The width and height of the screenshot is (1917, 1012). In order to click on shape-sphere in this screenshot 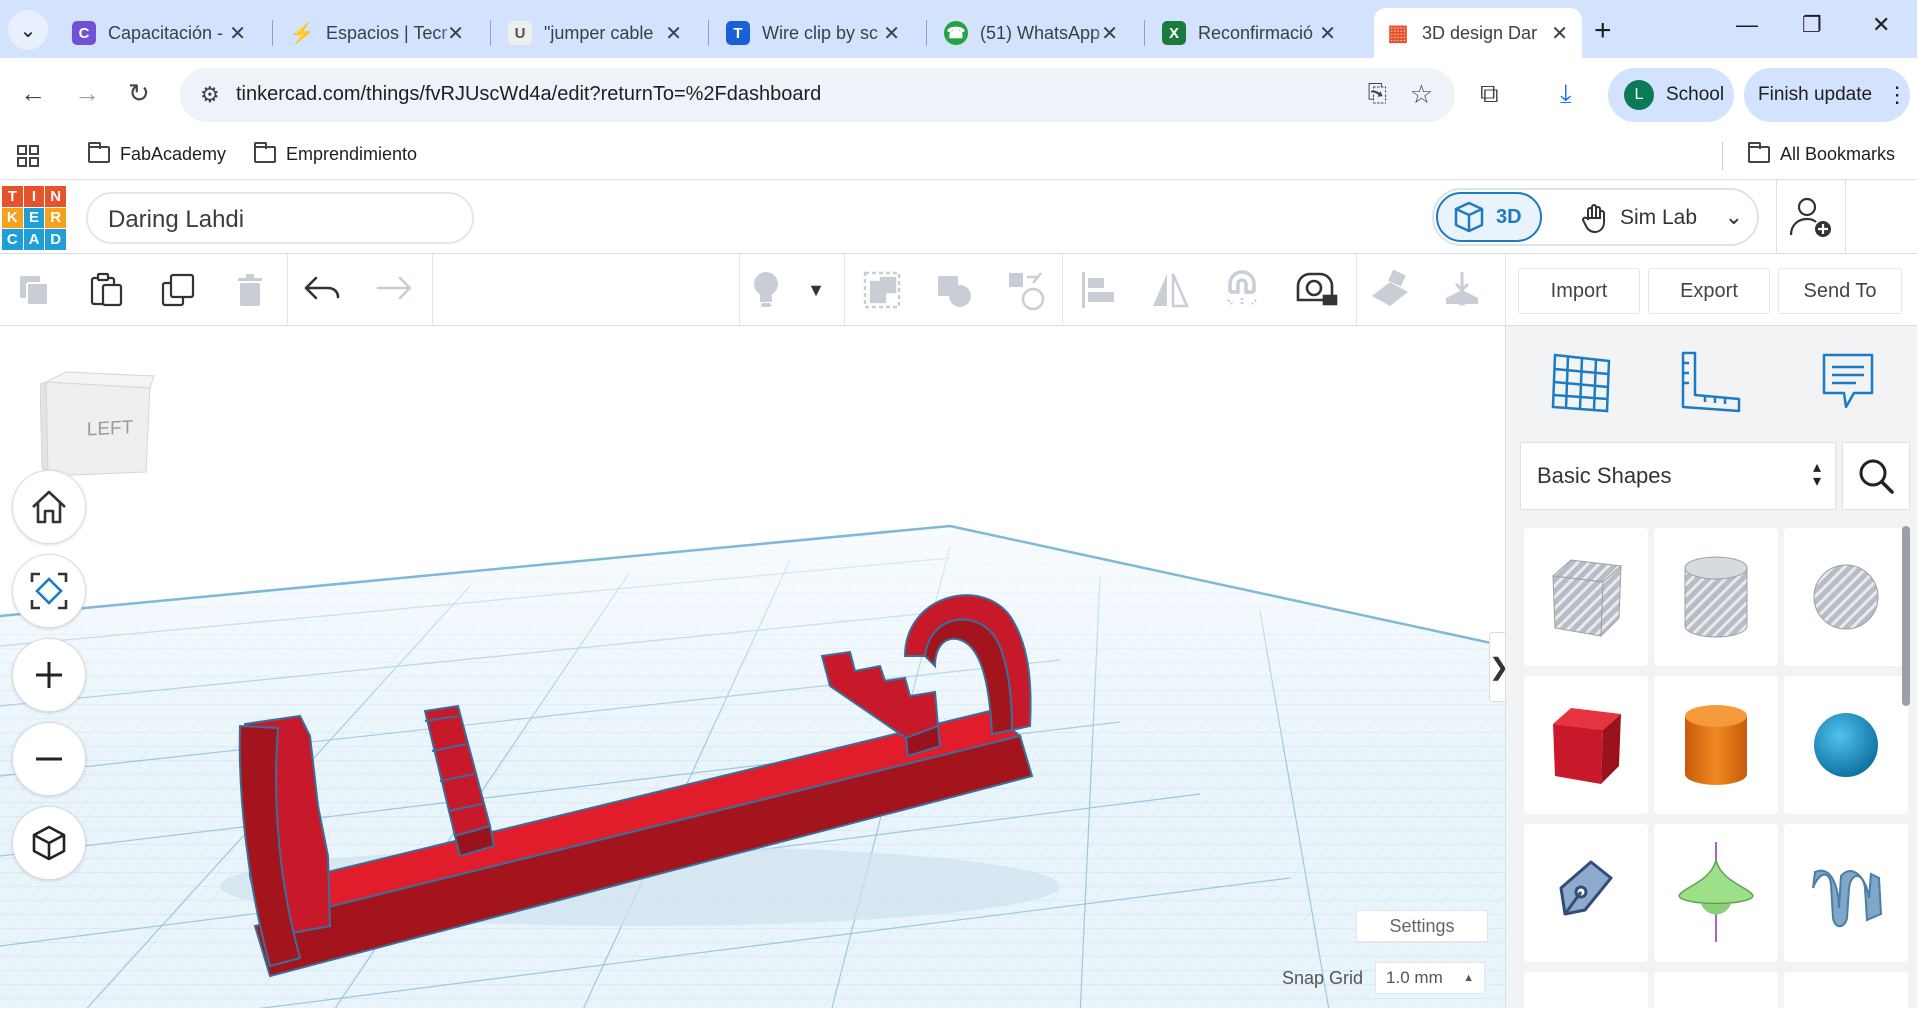, I will do `click(1846, 745)`.